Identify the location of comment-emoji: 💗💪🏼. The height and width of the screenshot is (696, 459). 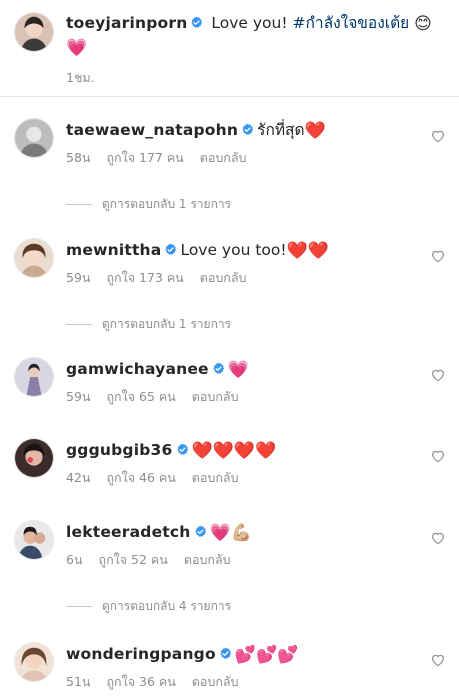
(230, 533).